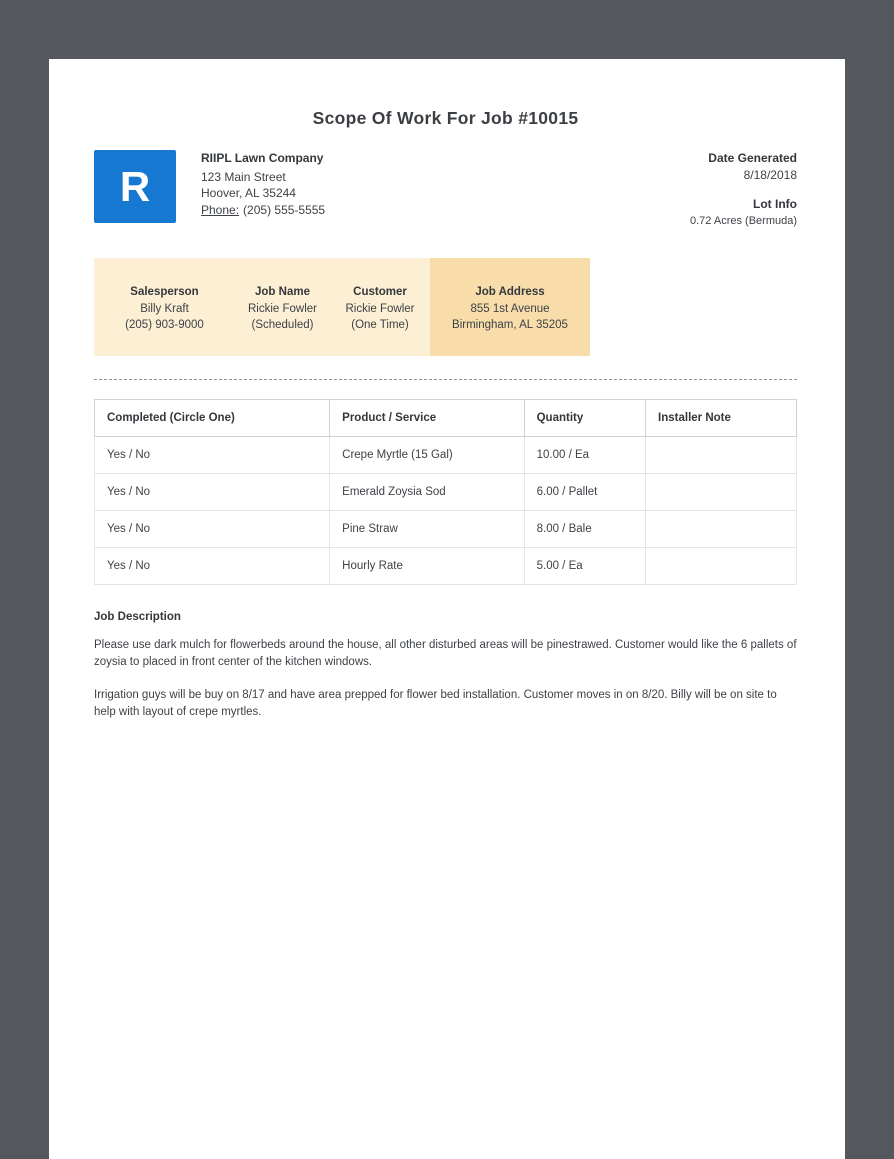  What do you see at coordinates (212, 418) in the screenshot?
I see `col-header-completed: Completed (Circle One)` at bounding box center [212, 418].